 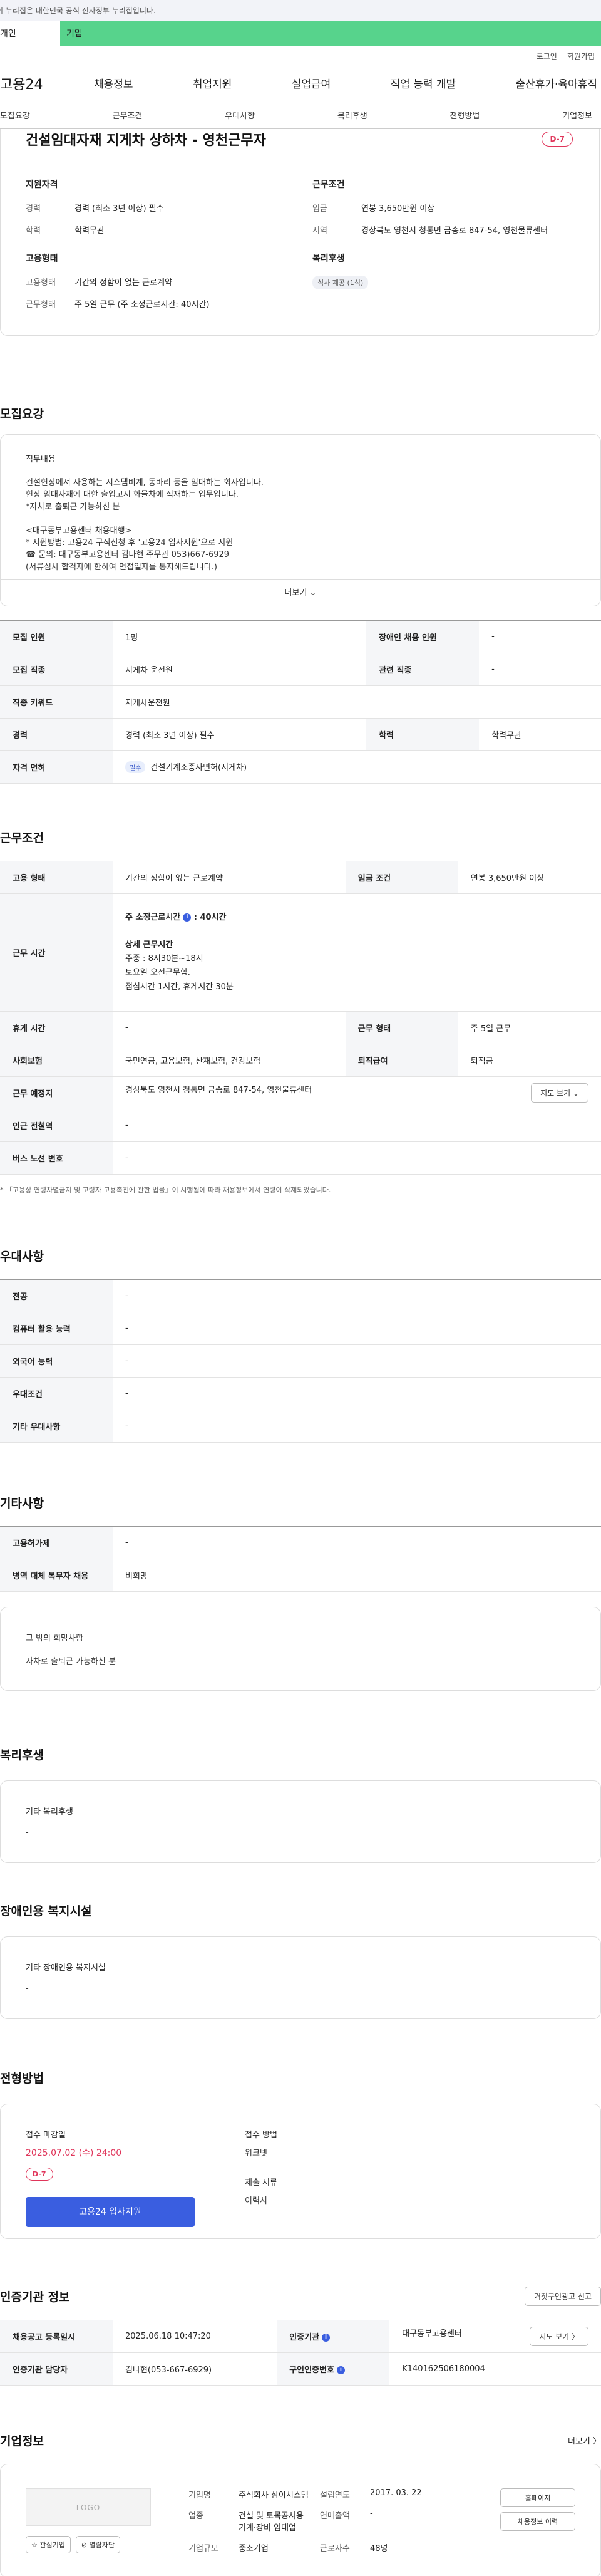 I want to click on deadline-value: 2025.07.02 (수) 24:00, so click(x=74, y=2153).